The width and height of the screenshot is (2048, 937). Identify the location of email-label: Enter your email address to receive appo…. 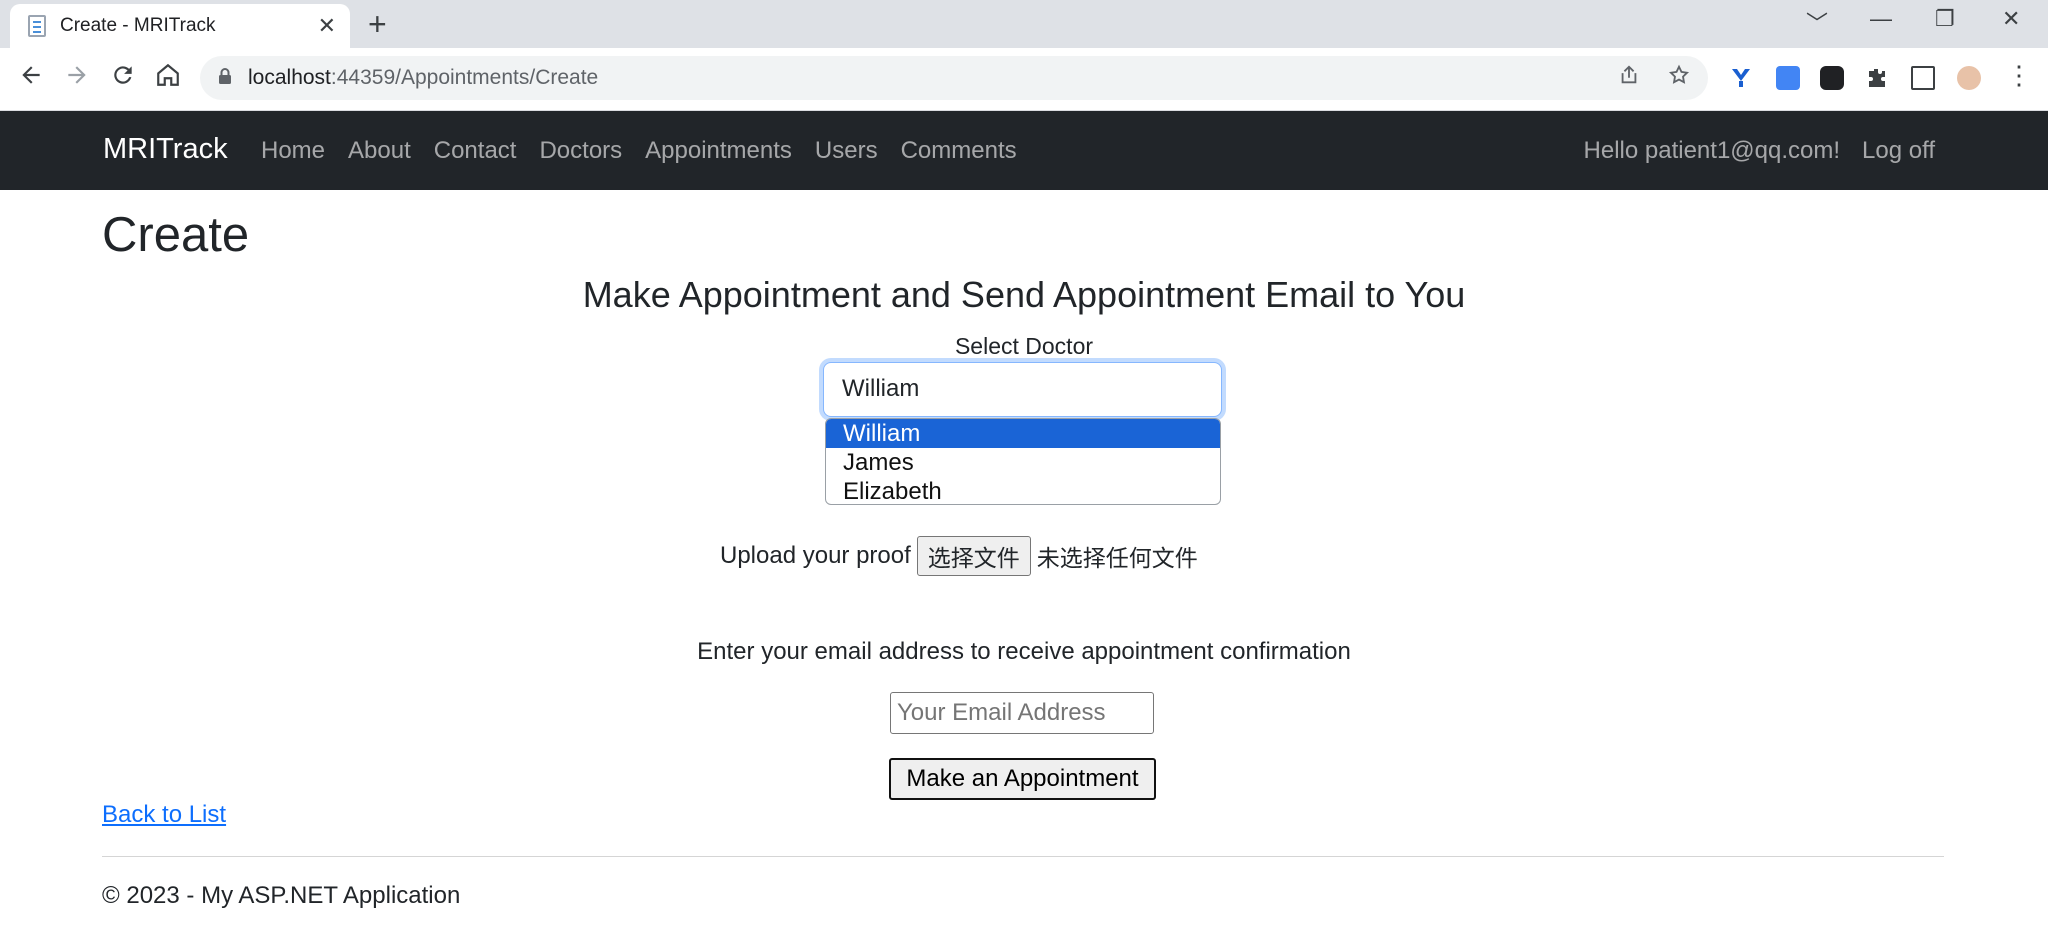
(1024, 651).